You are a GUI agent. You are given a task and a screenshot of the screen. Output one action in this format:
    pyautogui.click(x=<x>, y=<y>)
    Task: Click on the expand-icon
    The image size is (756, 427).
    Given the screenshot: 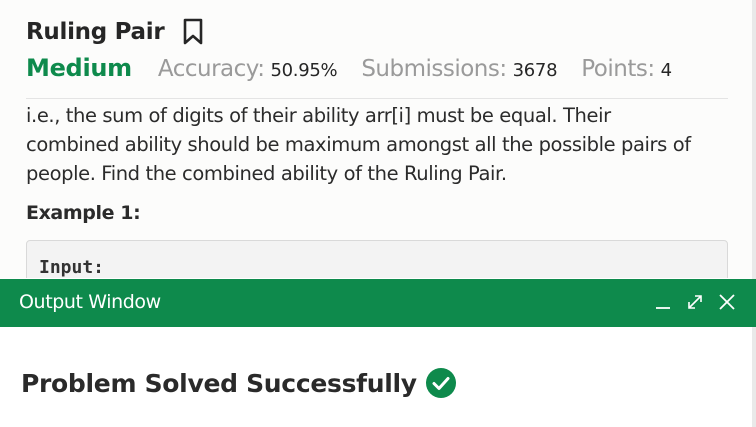 What is the action you would take?
    pyautogui.click(x=695, y=302)
    